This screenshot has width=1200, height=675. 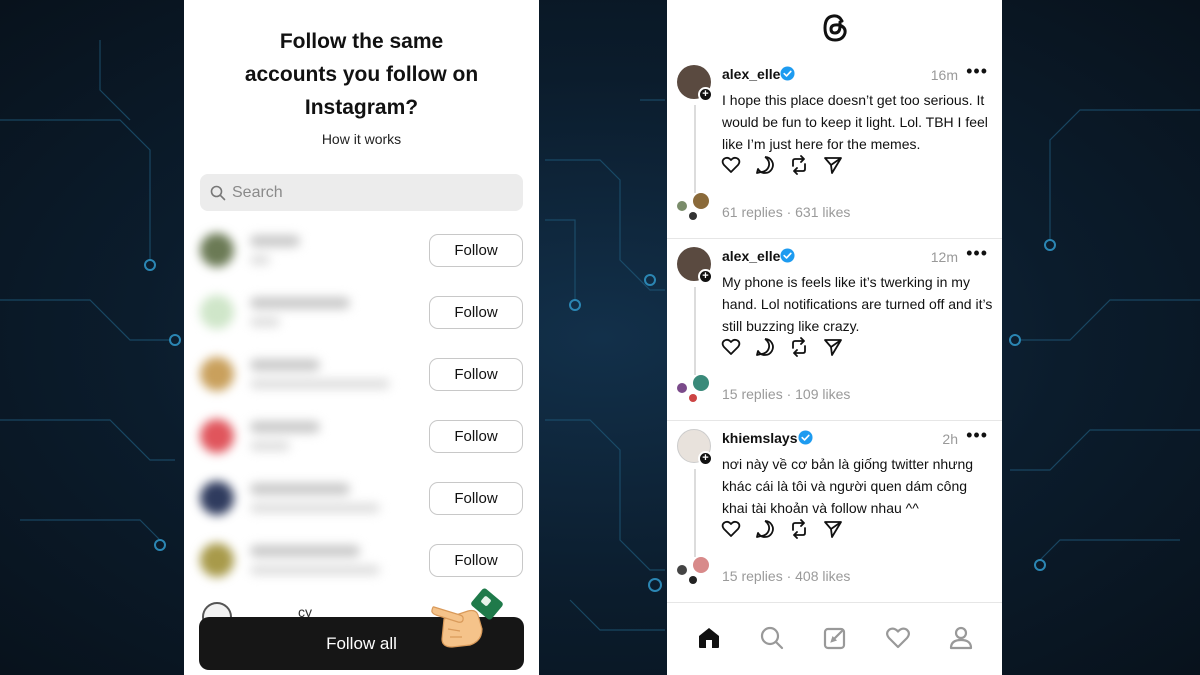 I want to click on post-stats: 15 replies · 109 likes, so click(x=786, y=394).